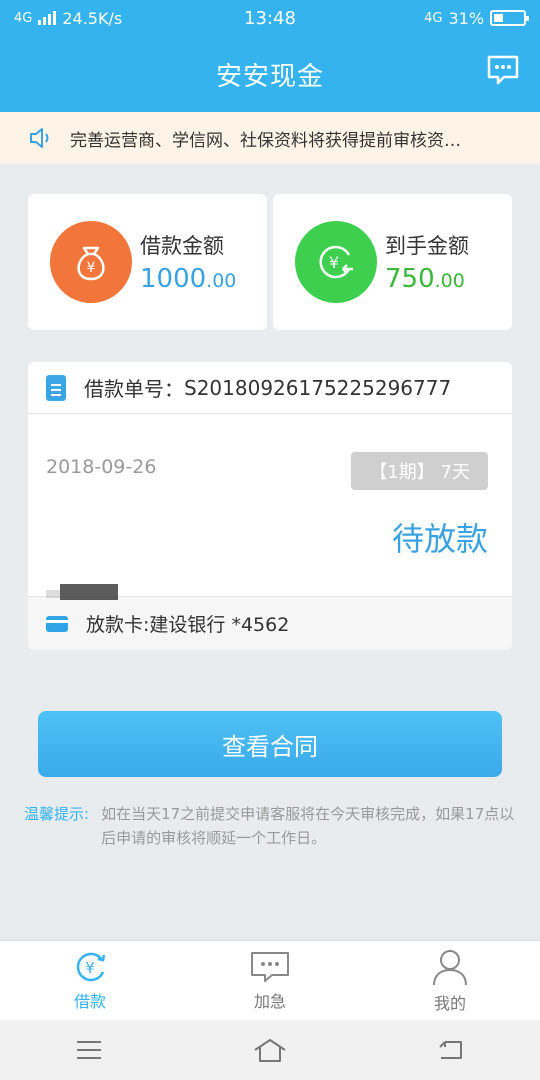 Image resolution: width=540 pixels, height=1080 pixels. I want to click on status-bar: 4G 24.5K/s 13:48 4G 31%, so click(270, 18).